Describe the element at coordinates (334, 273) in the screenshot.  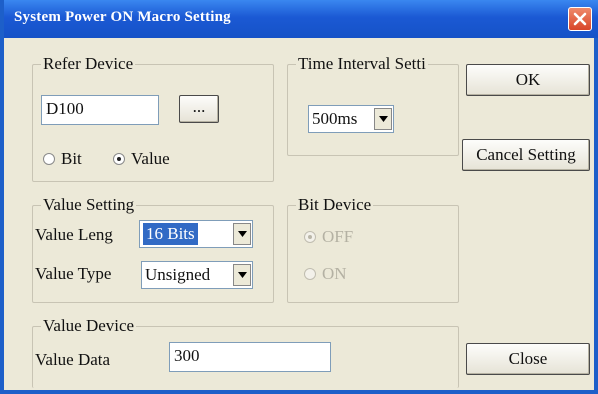
I see `on-radio-label: ON` at that location.